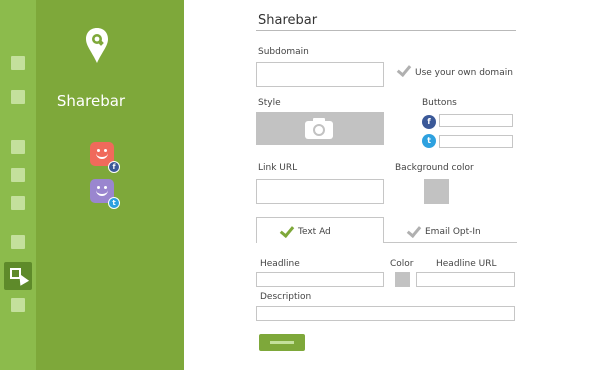  I want to click on facebook-badge-icon: f, so click(114, 167).